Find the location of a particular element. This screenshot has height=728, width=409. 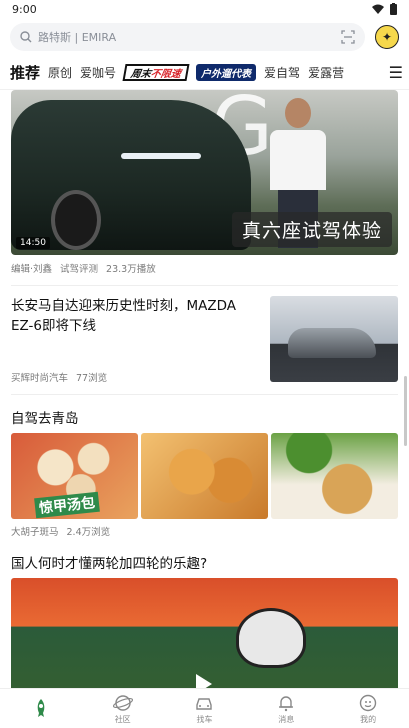

author-name: 大胡子斑马 is located at coordinates (35, 531).